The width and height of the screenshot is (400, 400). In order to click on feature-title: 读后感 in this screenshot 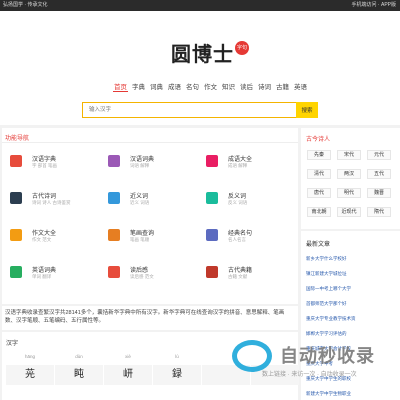, I will do `click(139, 271)`.